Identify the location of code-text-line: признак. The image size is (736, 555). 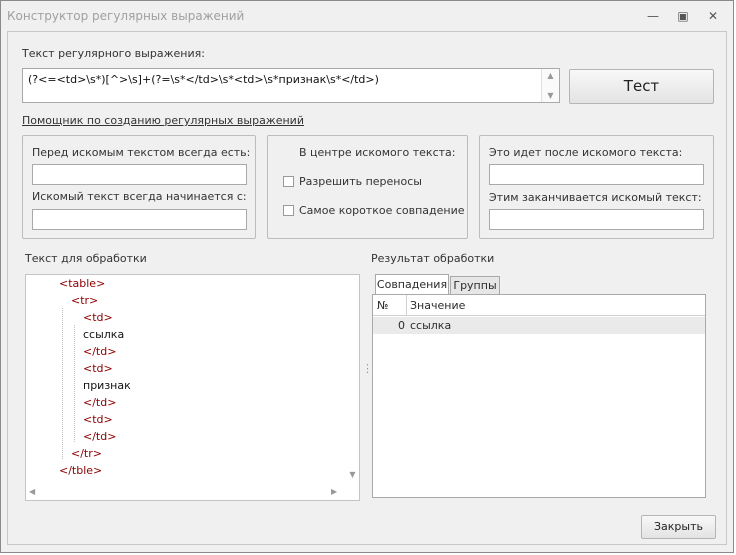
(107, 385).